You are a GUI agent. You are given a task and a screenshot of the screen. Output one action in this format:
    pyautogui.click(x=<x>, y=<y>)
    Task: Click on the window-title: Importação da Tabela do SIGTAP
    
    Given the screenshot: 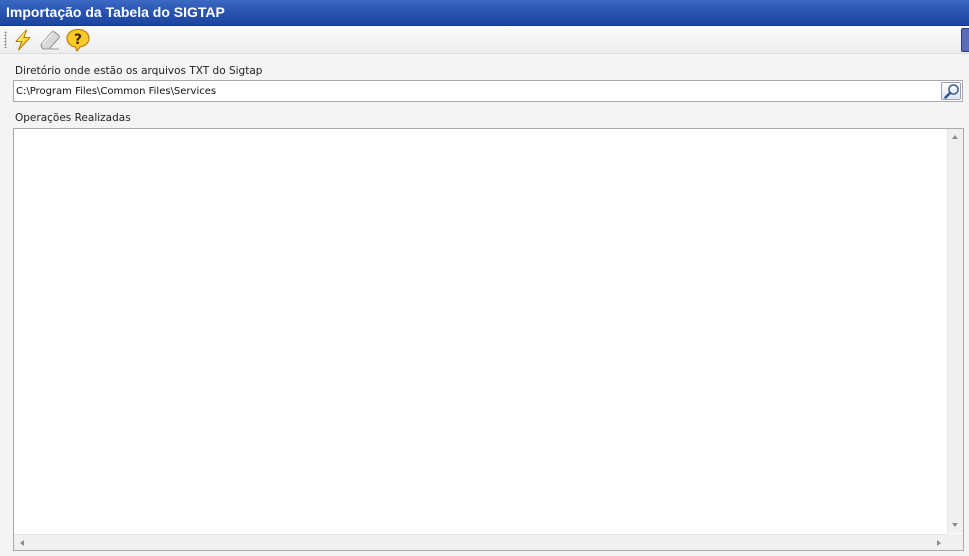 What is the action you would take?
    pyautogui.click(x=115, y=12)
    